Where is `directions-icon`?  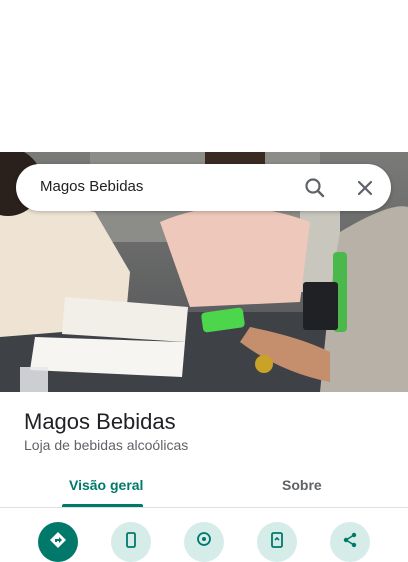 directions-icon is located at coordinates (58, 540).